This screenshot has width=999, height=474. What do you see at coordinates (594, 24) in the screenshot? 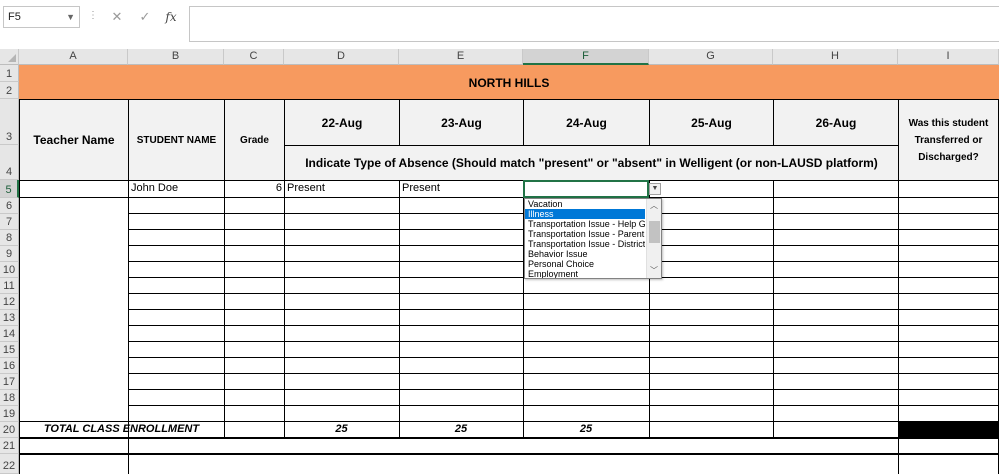
I see `formula-input` at bounding box center [594, 24].